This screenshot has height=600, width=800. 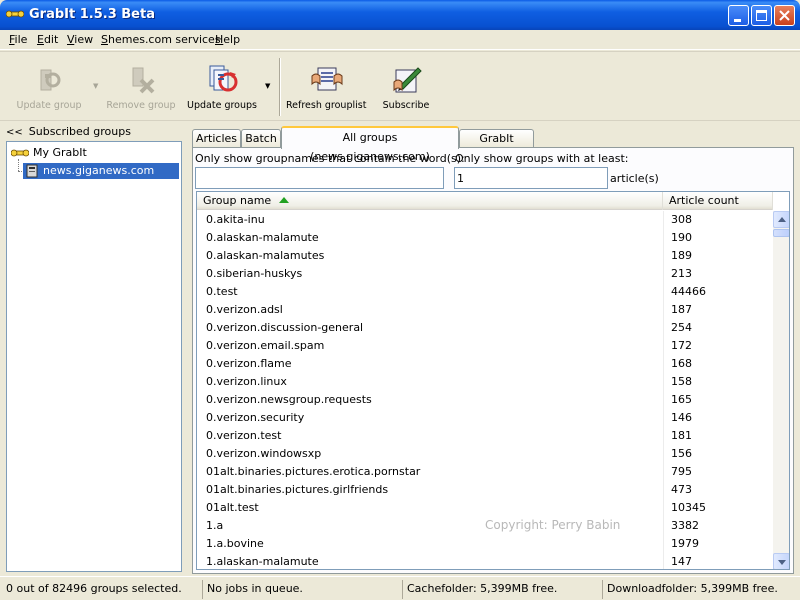 What do you see at coordinates (485, 274) in the screenshot?
I see `table-row: 0.siberian-huskys 213` at bounding box center [485, 274].